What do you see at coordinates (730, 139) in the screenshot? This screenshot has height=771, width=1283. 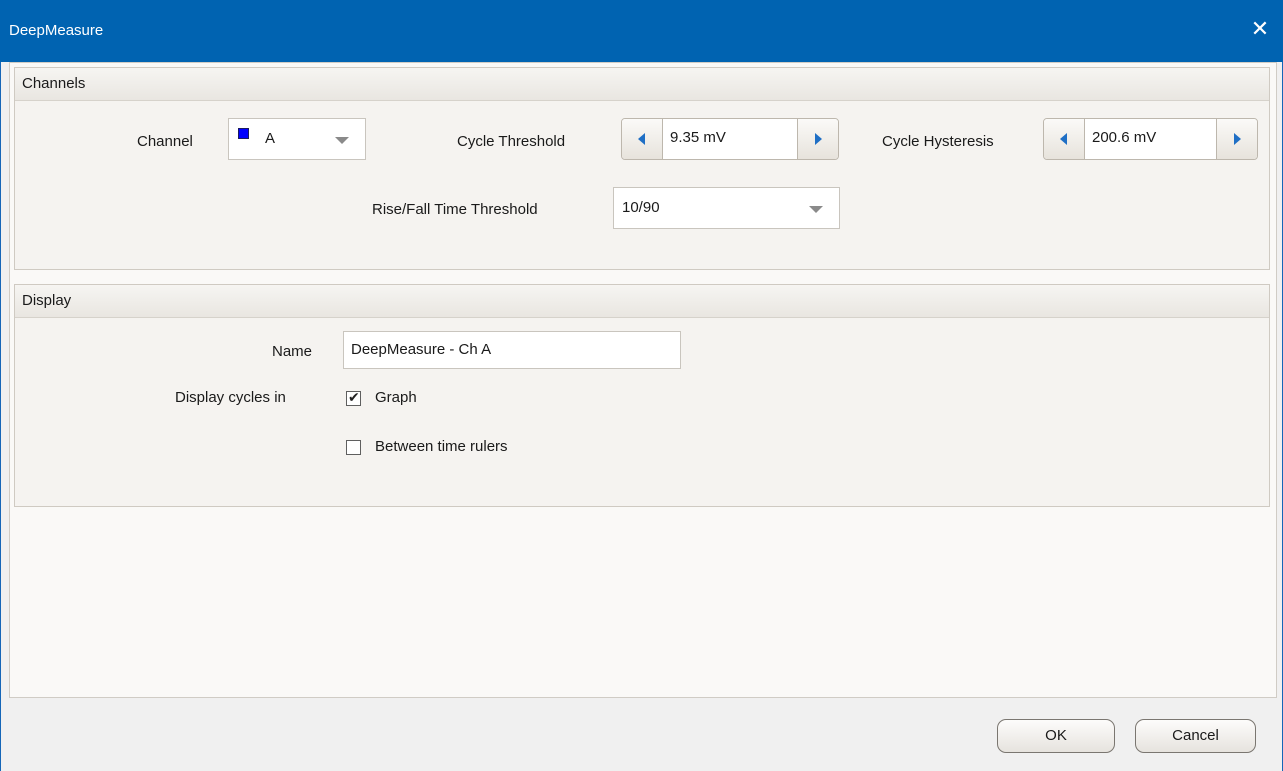 I see `cycle-threshold-spinner: 9.35 mV` at bounding box center [730, 139].